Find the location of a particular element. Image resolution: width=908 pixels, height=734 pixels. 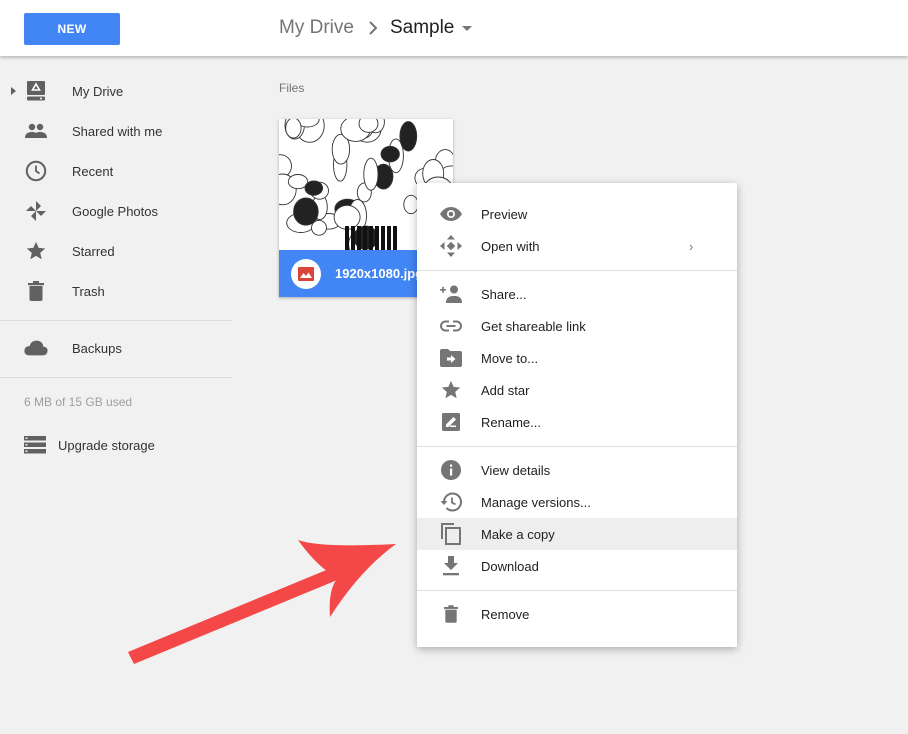

breadcrumb: My Drive Sample is located at coordinates (376, 28).